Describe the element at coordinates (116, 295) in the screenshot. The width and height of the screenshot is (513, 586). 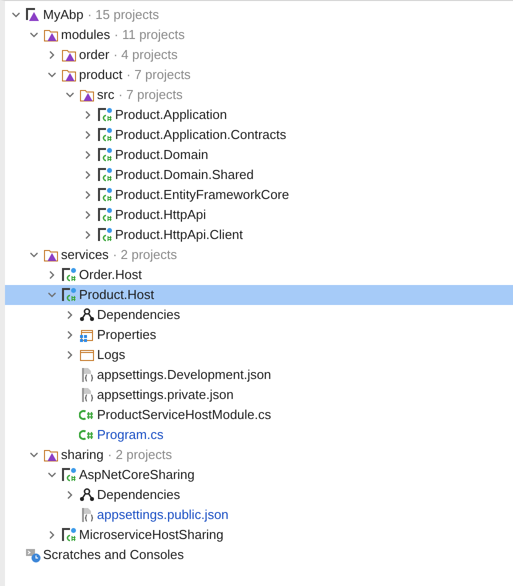
I see `tree-item-label: Product.Host` at that location.